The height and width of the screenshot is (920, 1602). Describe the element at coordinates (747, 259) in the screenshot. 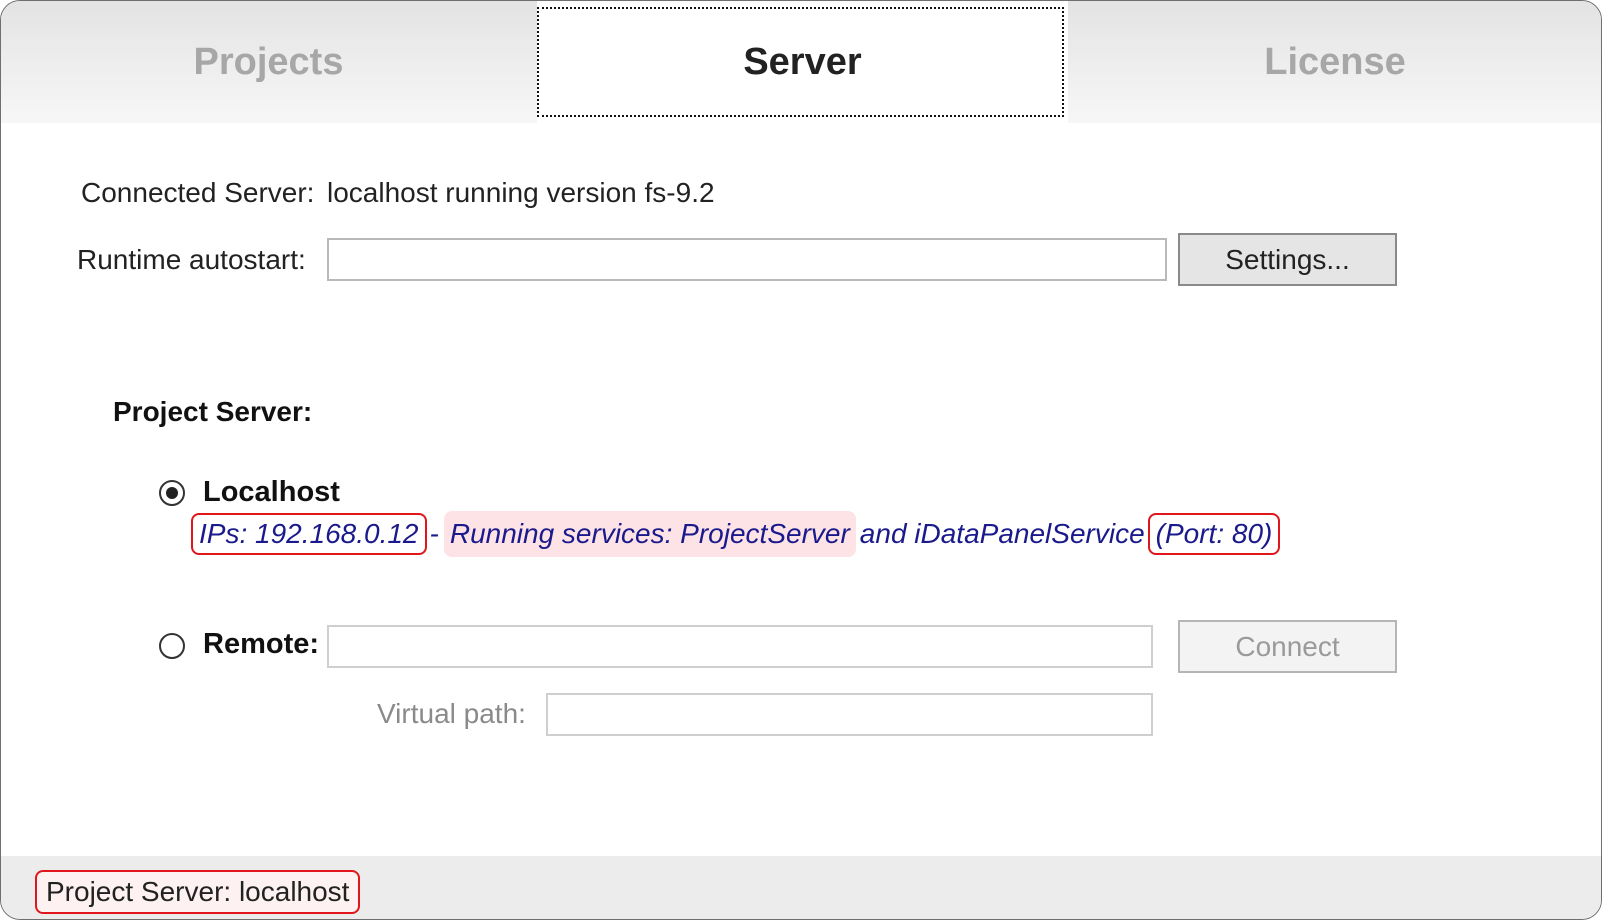

I see `runtime-autostart-field` at that location.